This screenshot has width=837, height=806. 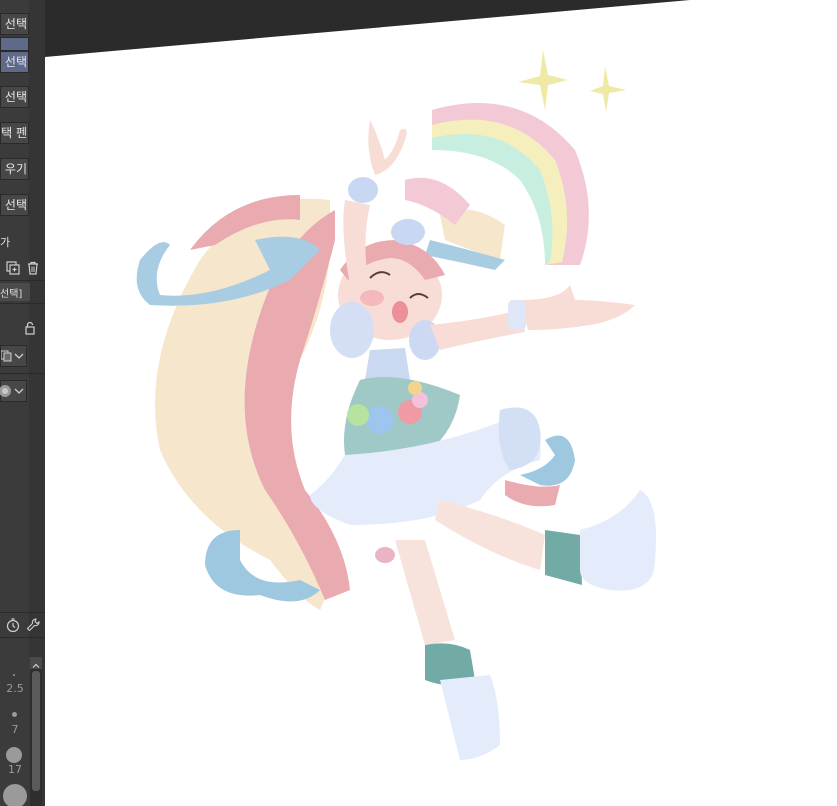 I want to click on subtool-item-2: 선택, so click(x=14, y=62).